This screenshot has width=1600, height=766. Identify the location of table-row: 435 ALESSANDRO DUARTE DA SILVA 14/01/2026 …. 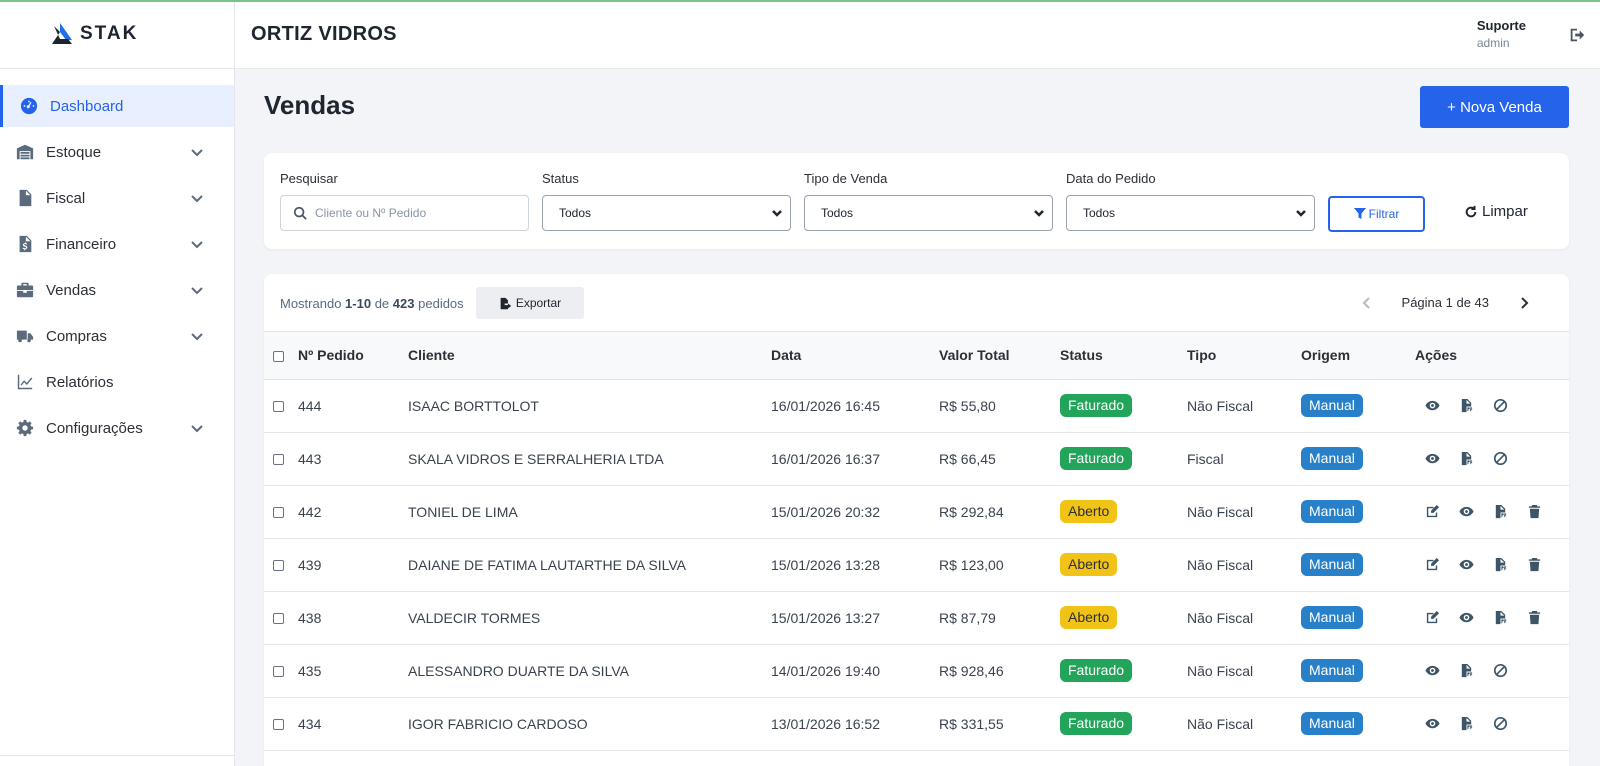
(916, 671).